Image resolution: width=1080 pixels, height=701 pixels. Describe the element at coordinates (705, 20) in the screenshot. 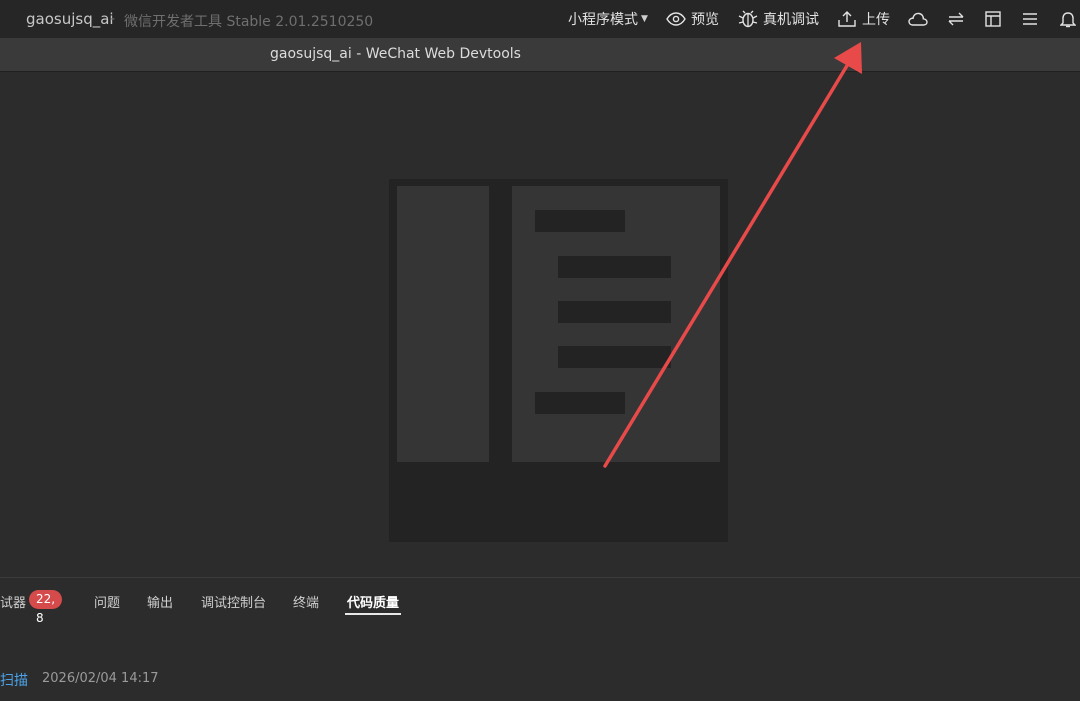

I see `preview-label: 预览` at that location.